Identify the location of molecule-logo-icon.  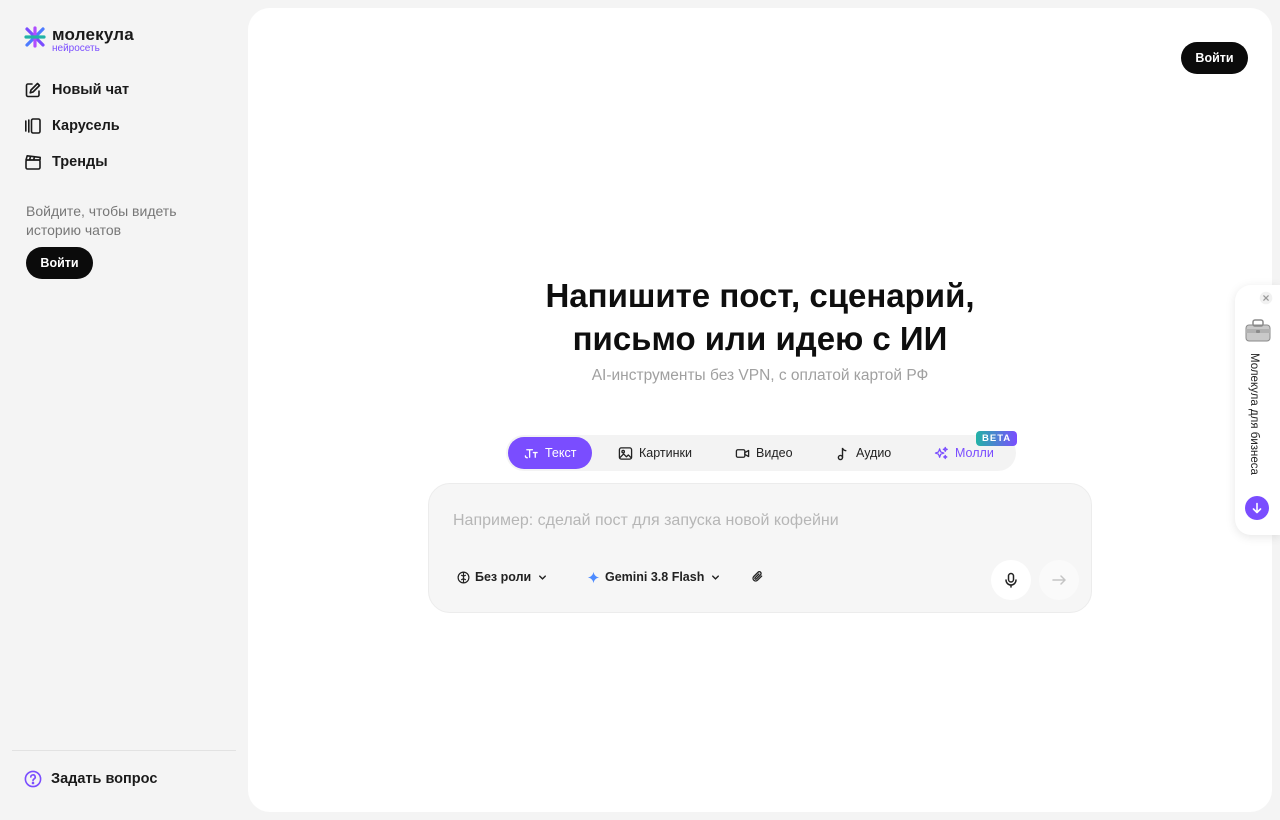
(35, 37).